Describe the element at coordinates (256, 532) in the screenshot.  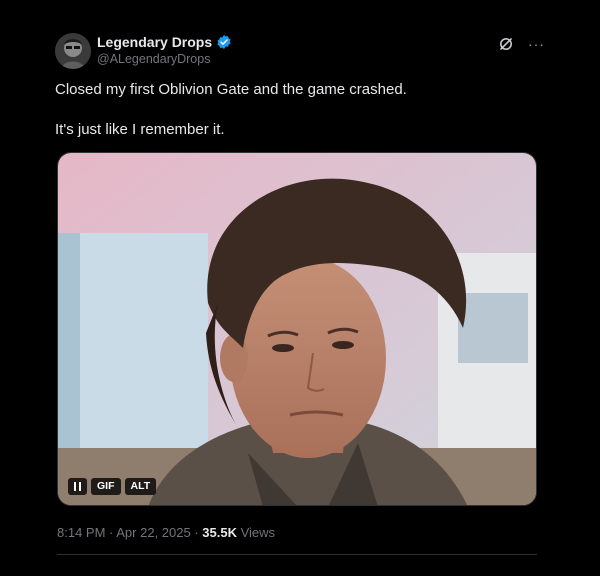
I see `views-label: Views` at that location.